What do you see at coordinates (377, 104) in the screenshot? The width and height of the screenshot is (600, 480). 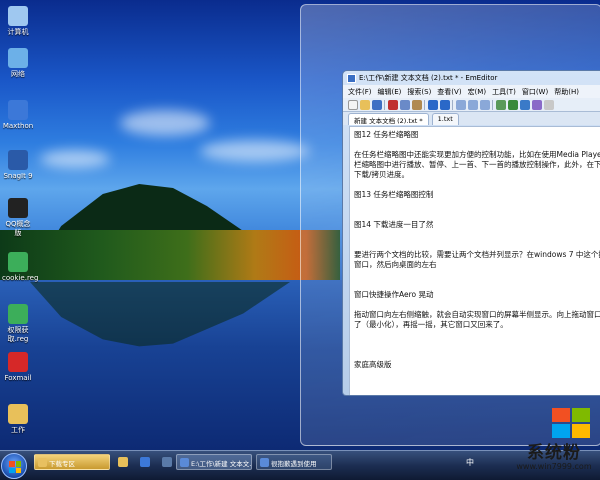 I see `save-icon` at bounding box center [377, 104].